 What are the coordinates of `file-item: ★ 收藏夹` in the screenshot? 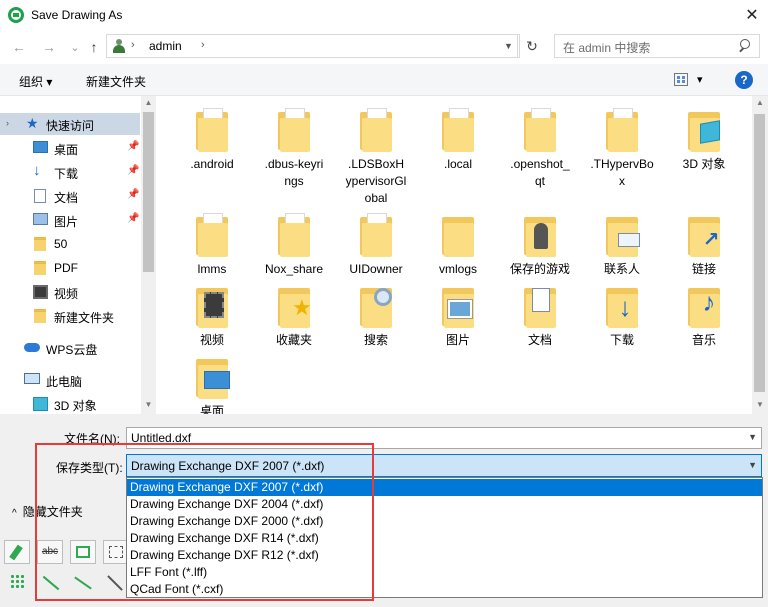 It's located at (294, 316).